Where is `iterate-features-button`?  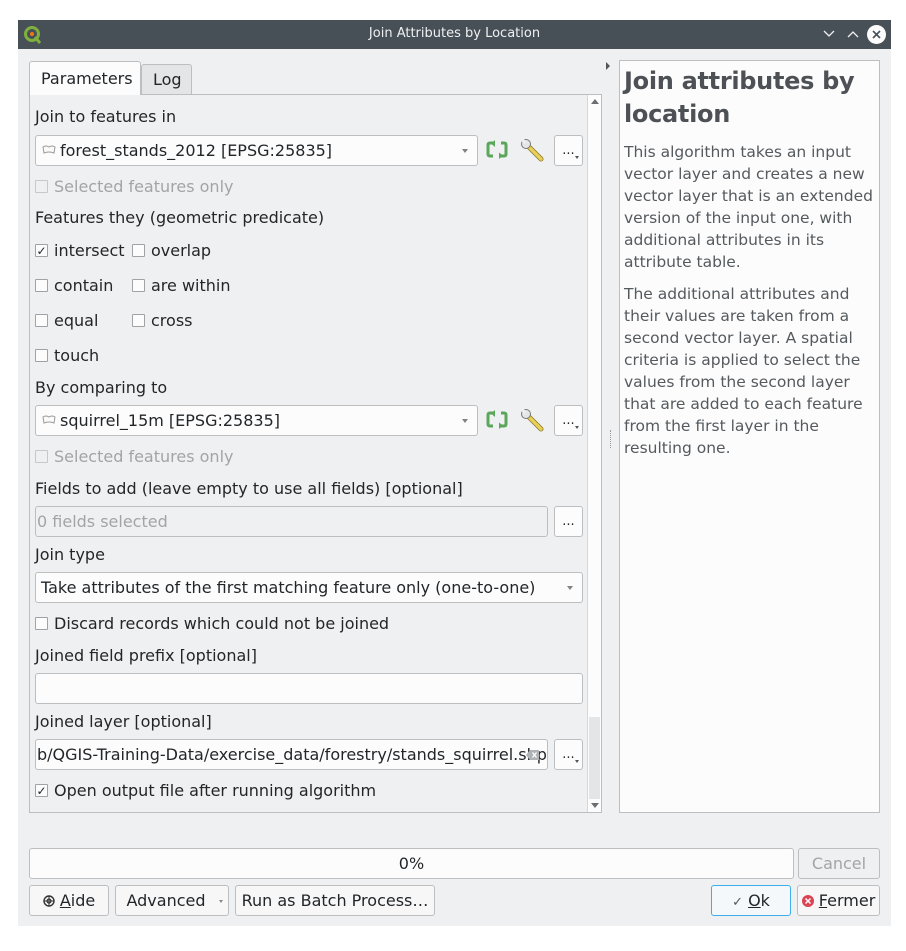 iterate-features-button is located at coordinates (497, 150).